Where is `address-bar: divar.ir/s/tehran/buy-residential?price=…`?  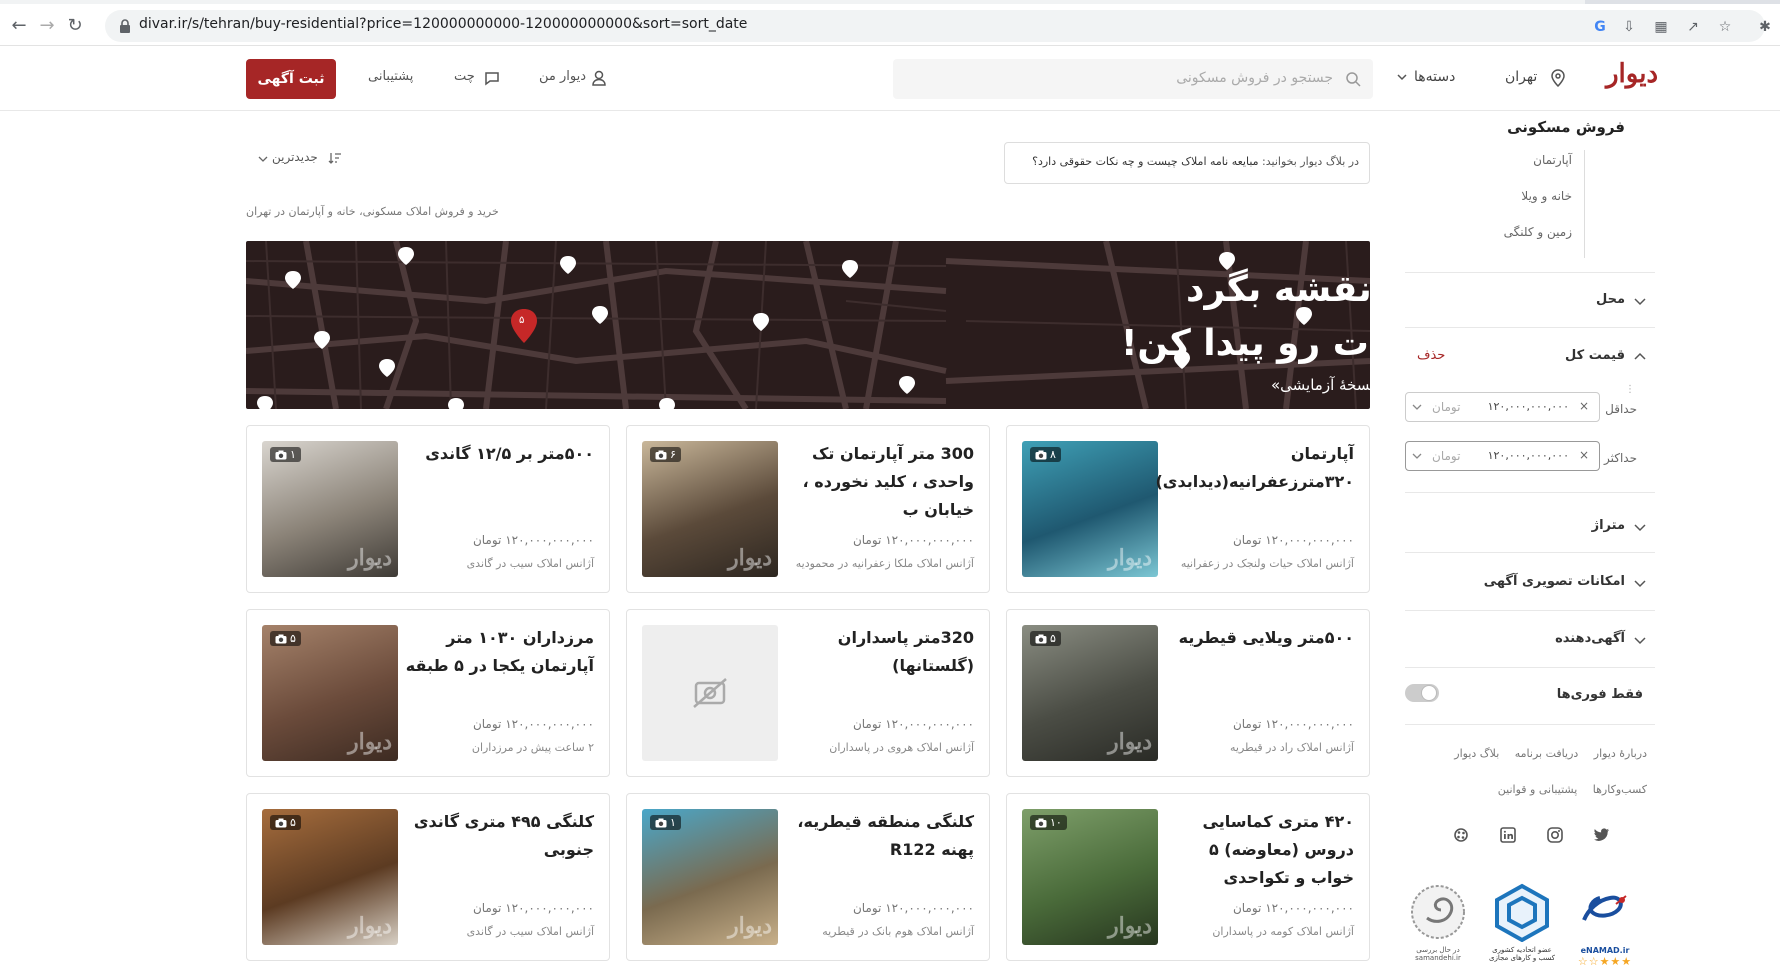 address-bar: divar.ir/s/tehran/buy-residential?price=… is located at coordinates (935, 26).